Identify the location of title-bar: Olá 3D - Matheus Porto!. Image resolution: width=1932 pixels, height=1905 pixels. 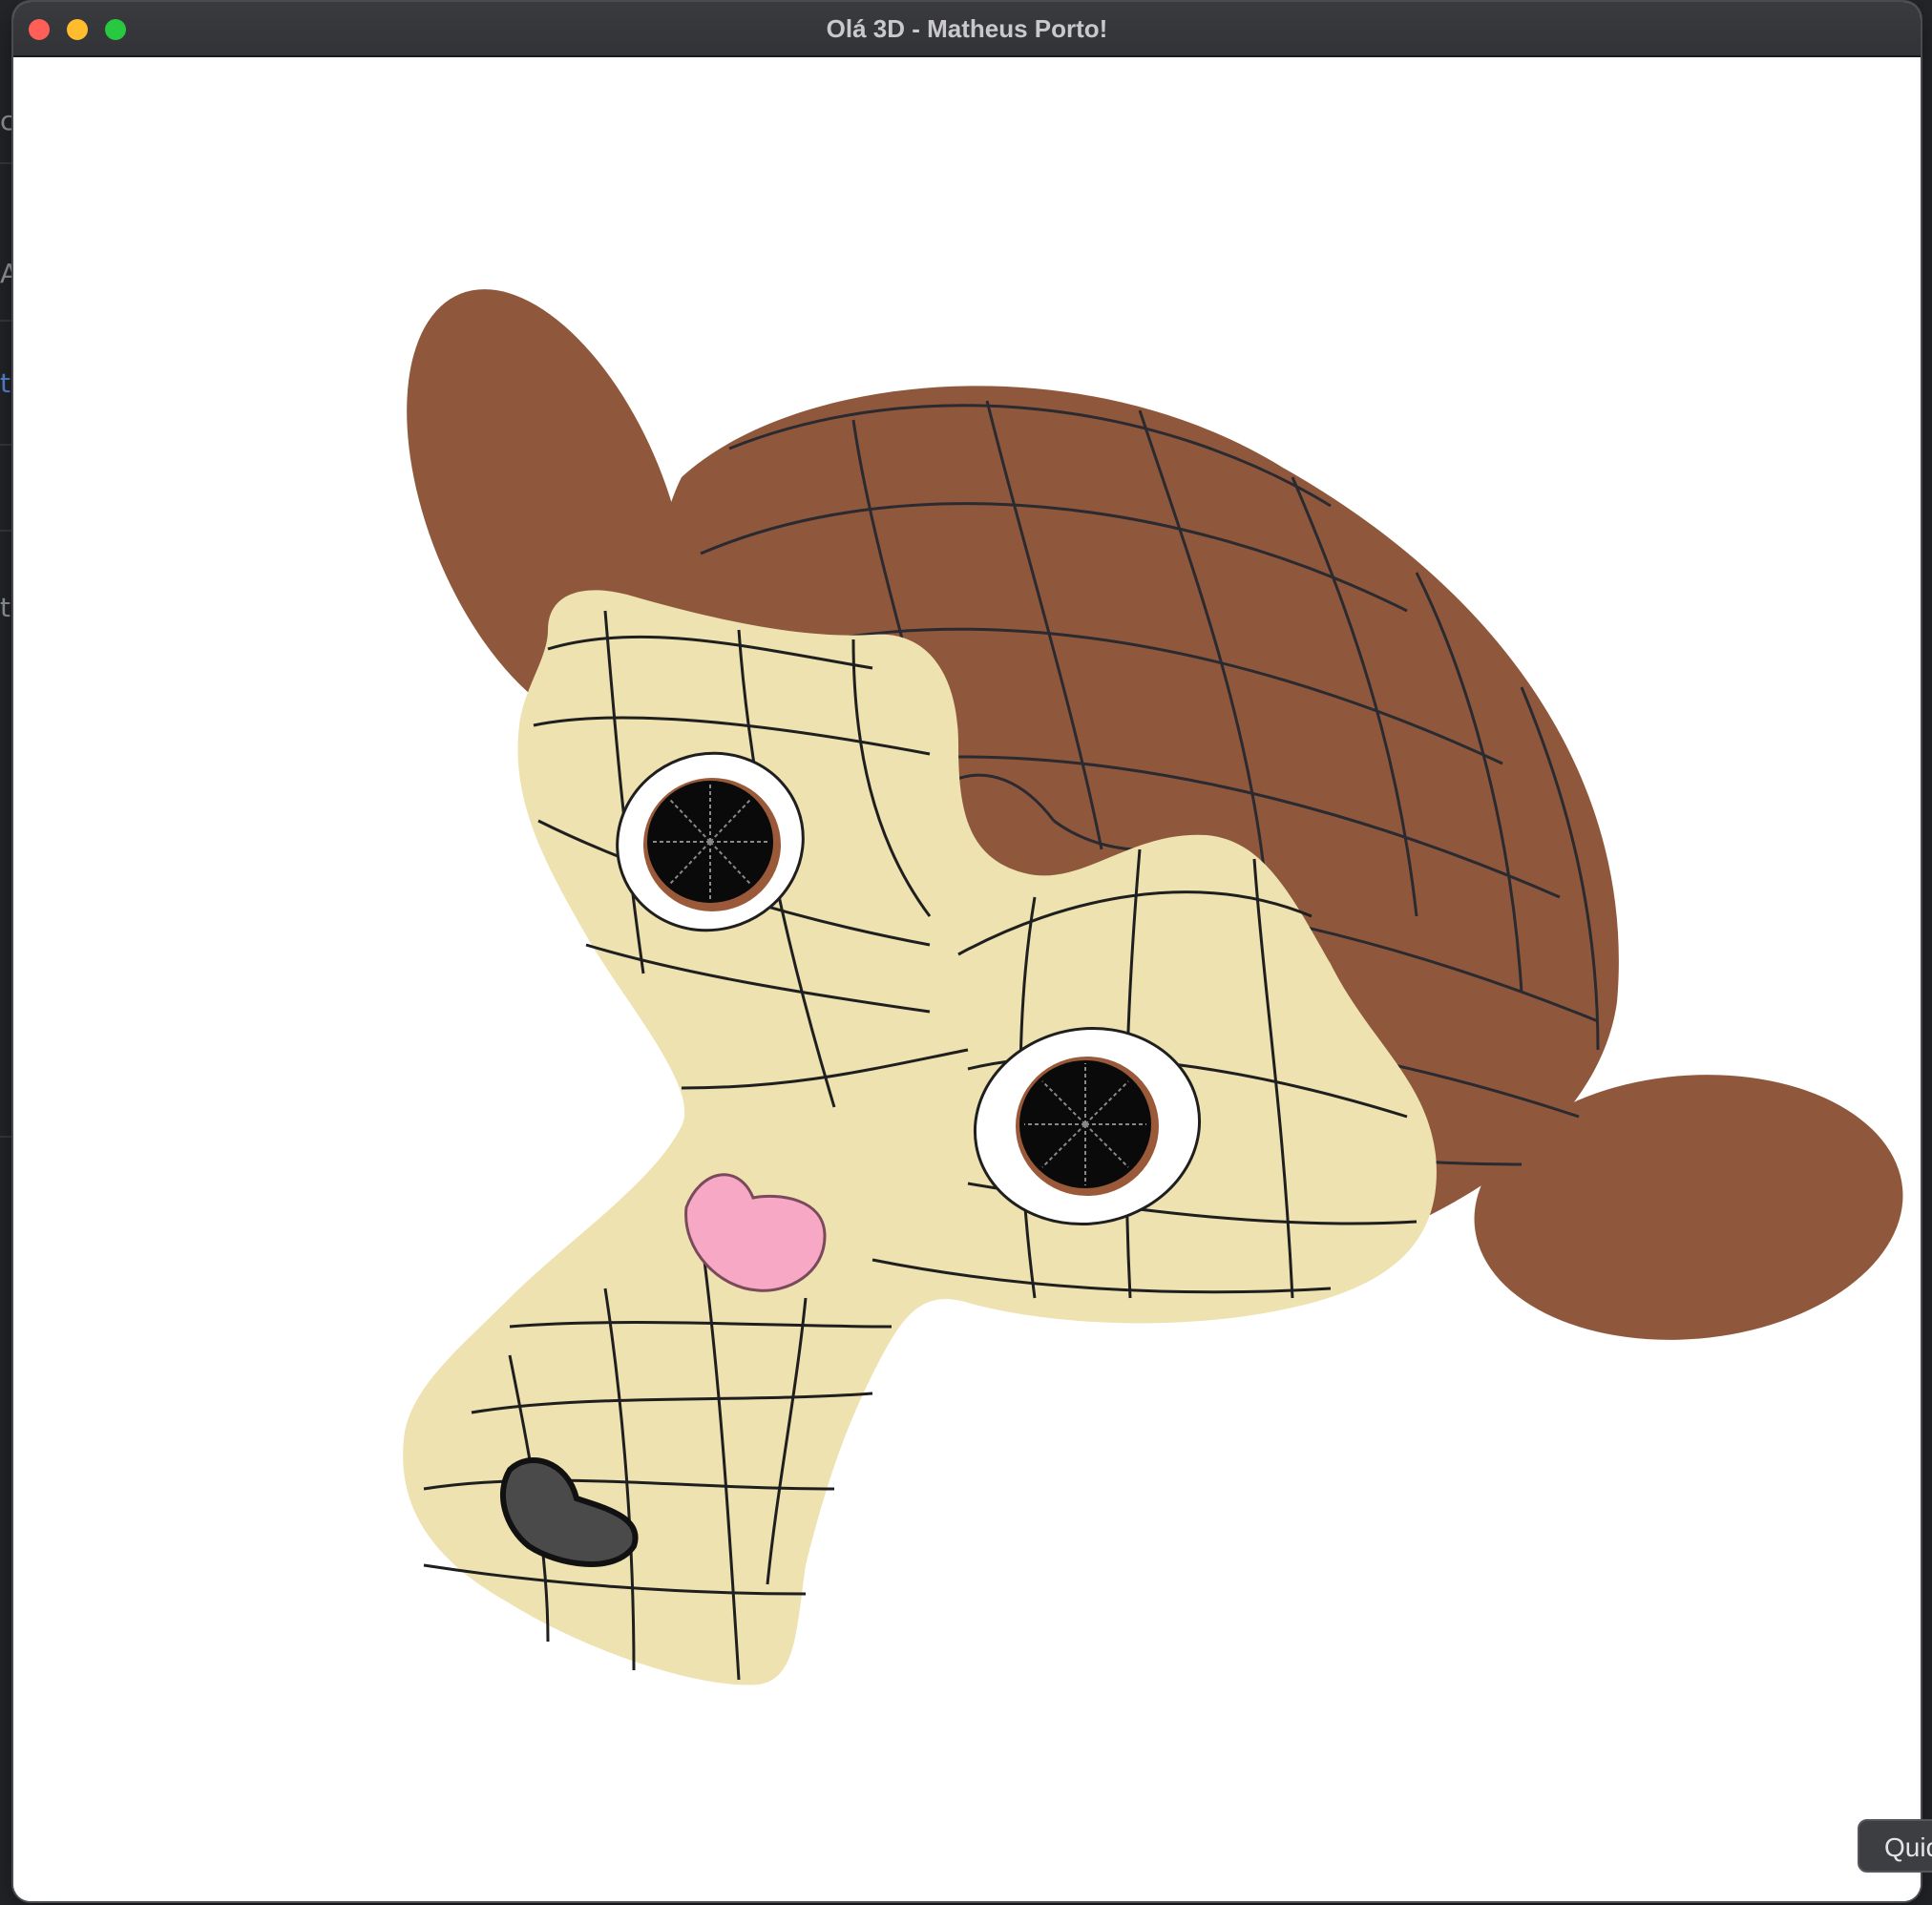
(967, 29).